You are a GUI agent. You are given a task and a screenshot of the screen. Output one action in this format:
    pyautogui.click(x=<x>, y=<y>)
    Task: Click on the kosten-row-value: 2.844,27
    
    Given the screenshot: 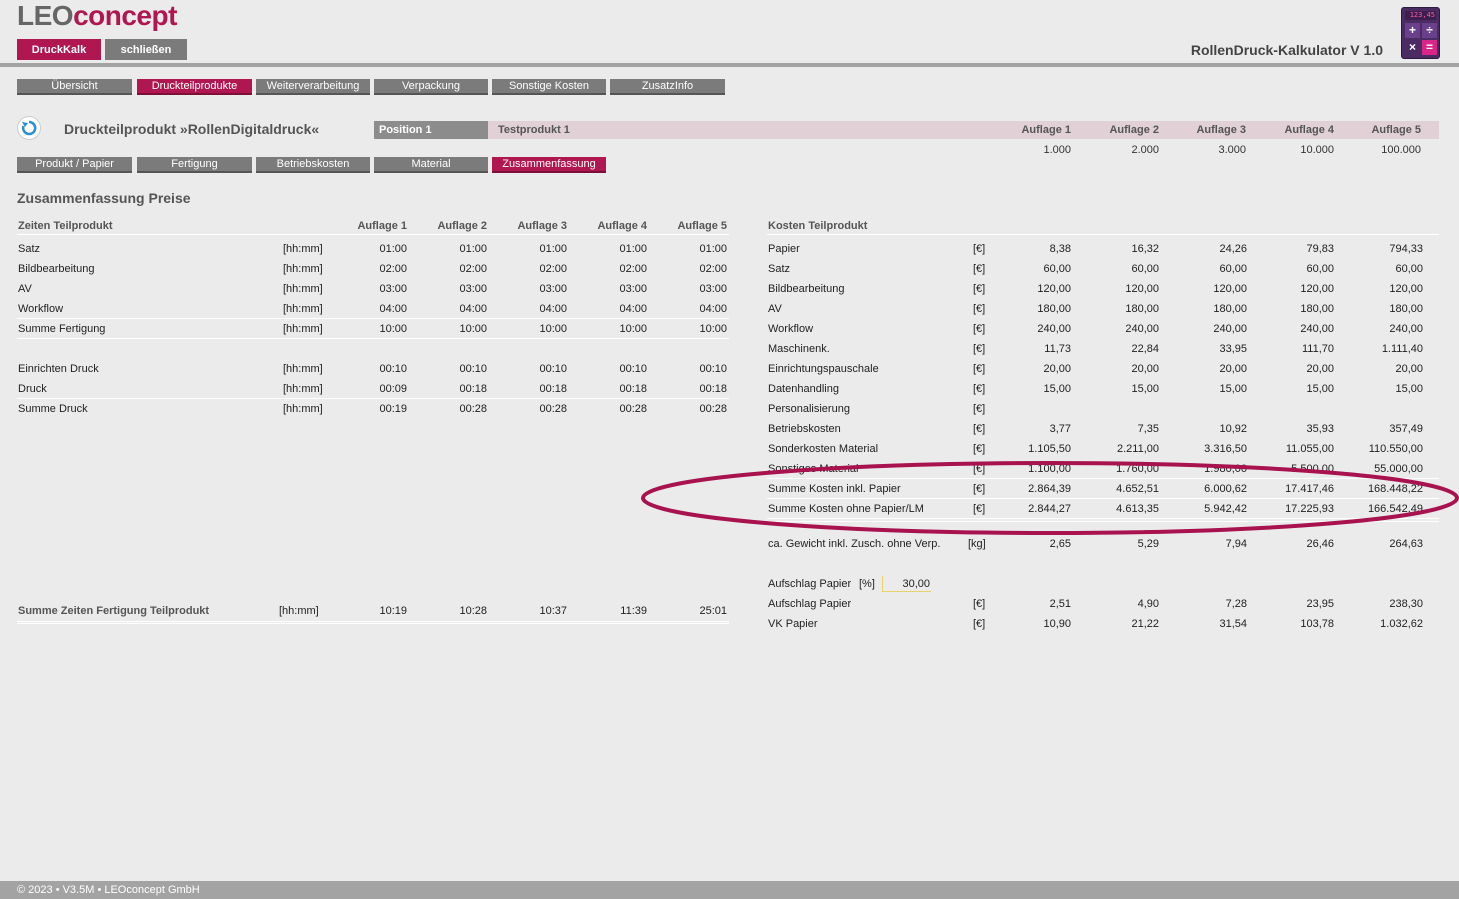 What is the action you would take?
    pyautogui.click(x=1049, y=509)
    